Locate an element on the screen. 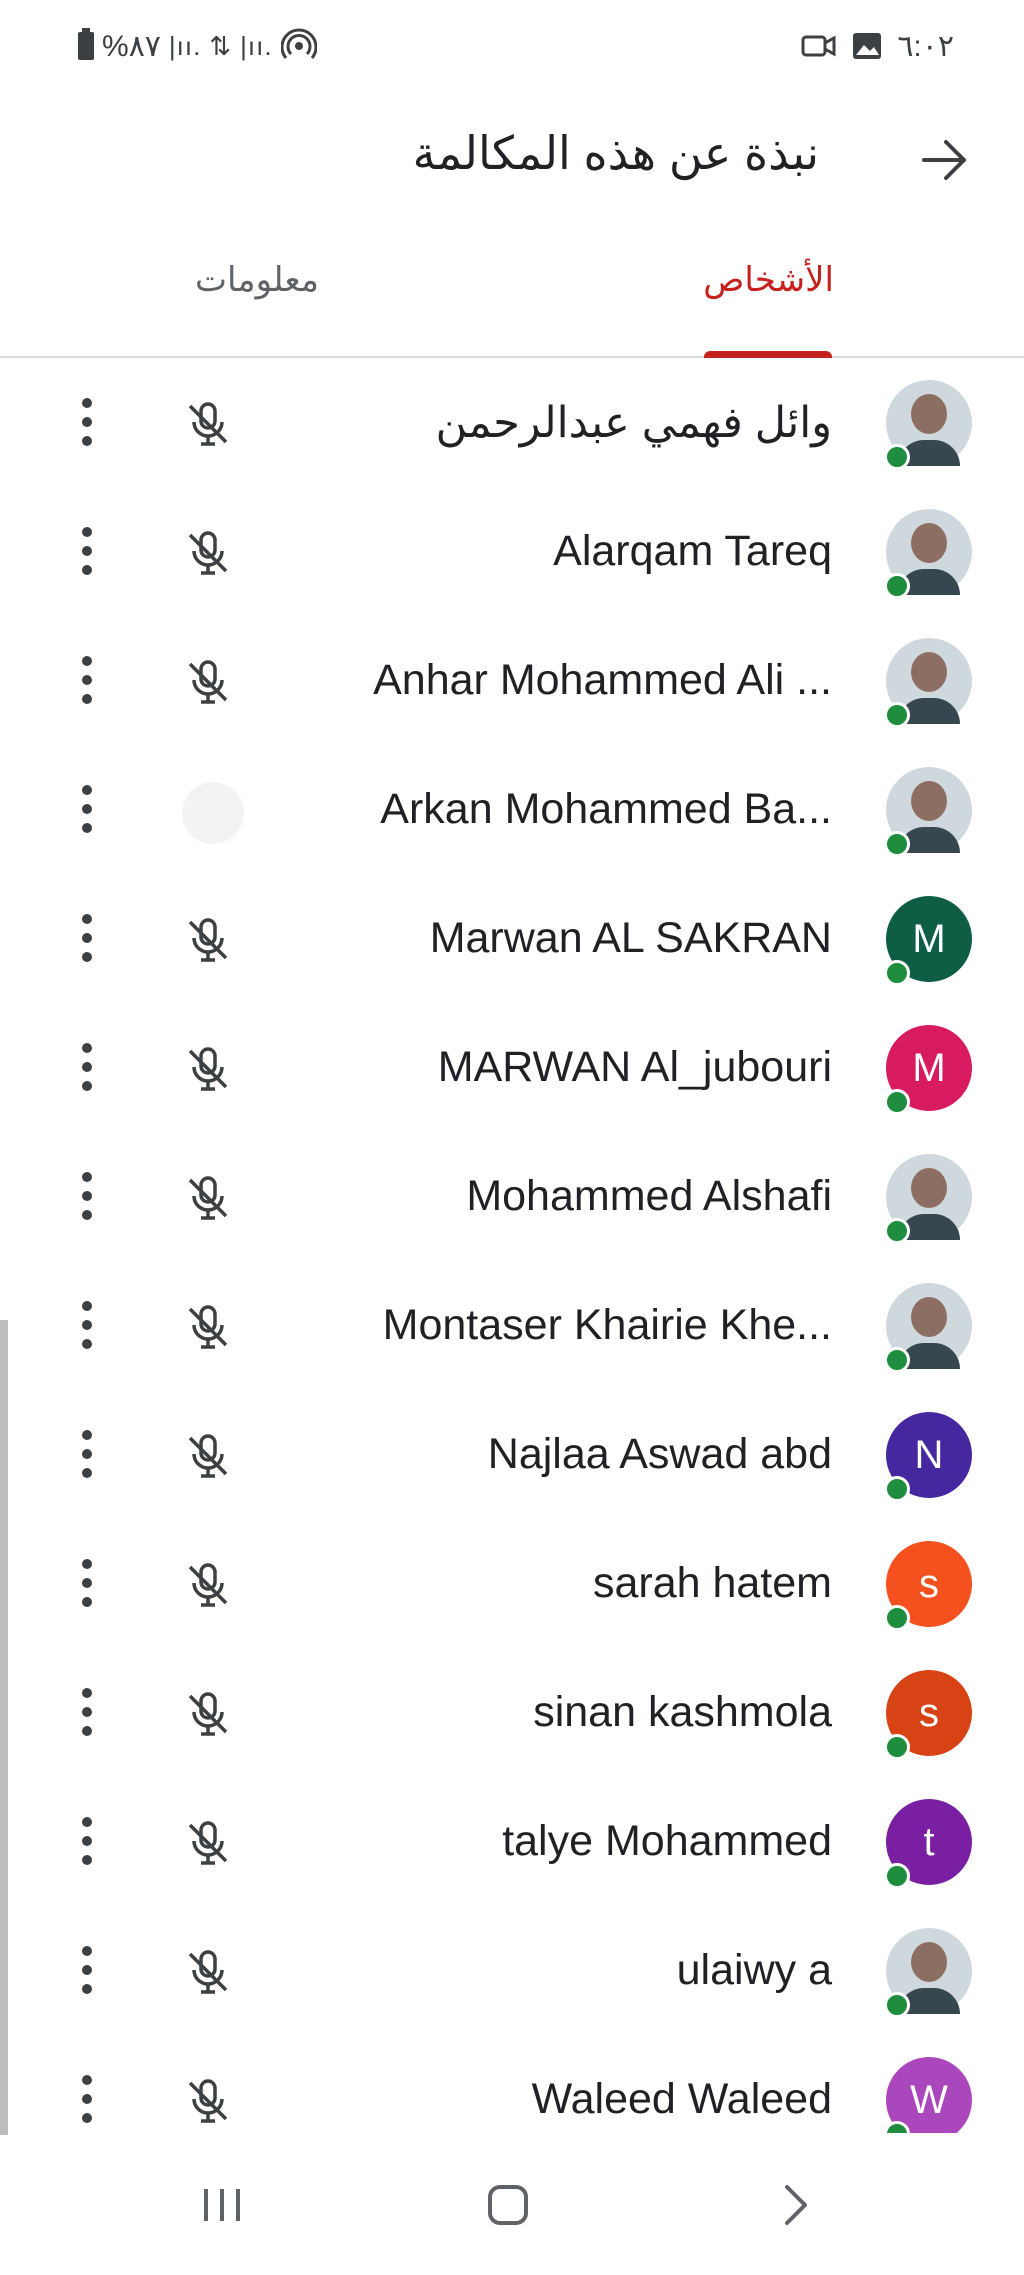 The width and height of the screenshot is (1024, 2275). tab-people: الأشخاص is located at coordinates (768, 280).